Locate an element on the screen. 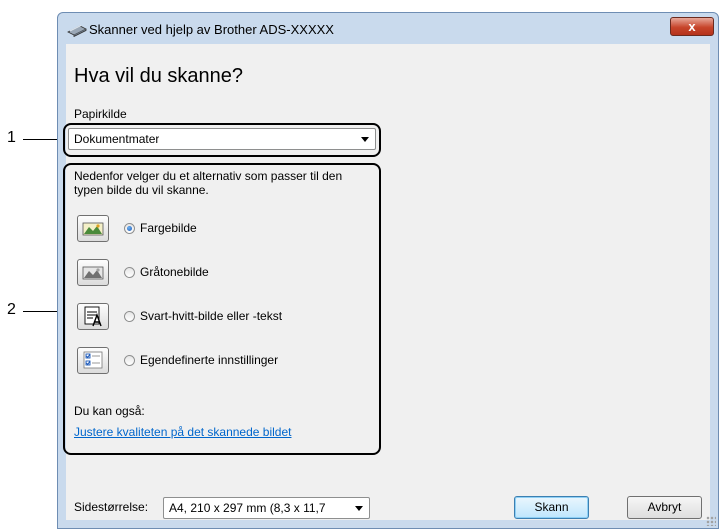  color-picture-icon is located at coordinates (93, 229).